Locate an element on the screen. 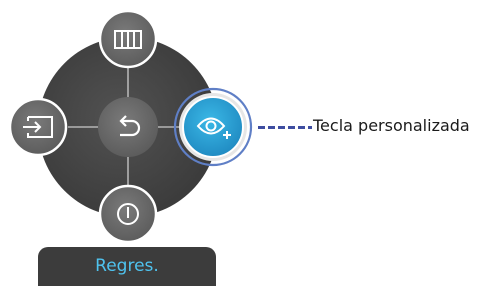  return-button is located at coordinates (128, 127).